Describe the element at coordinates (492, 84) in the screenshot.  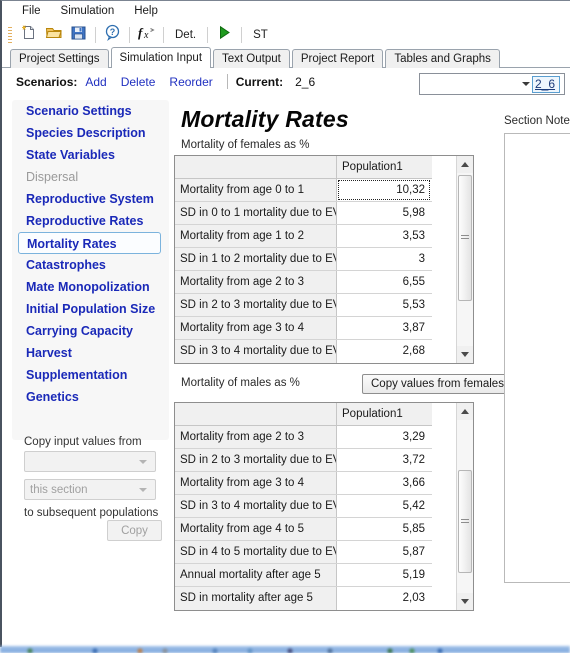
I see `scenario-select: 2_6` at that location.